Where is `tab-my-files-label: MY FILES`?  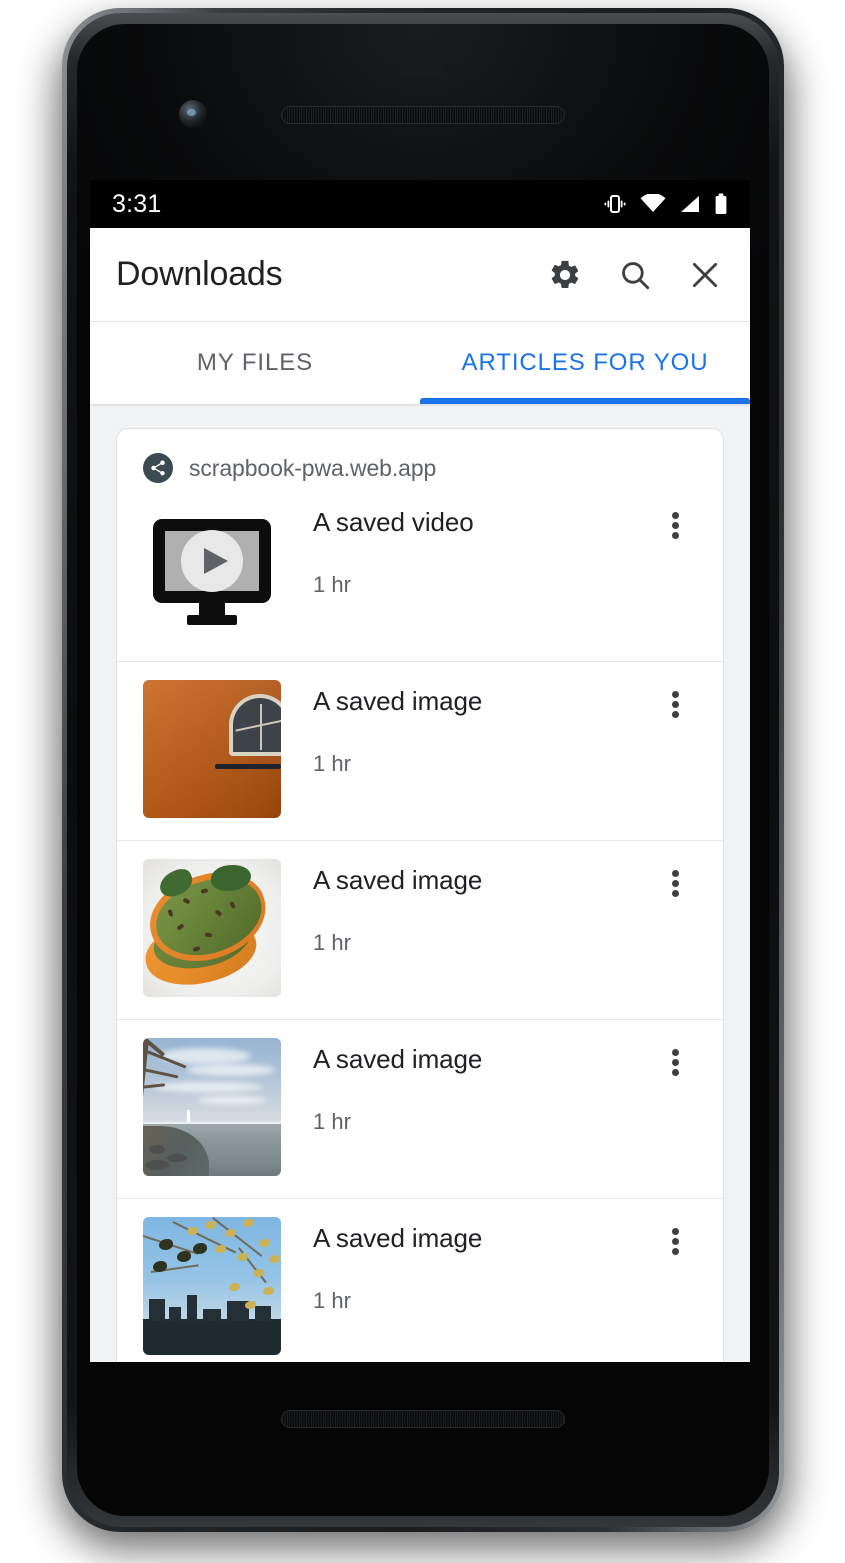
tab-my-files-label: MY FILES is located at coordinates (255, 362).